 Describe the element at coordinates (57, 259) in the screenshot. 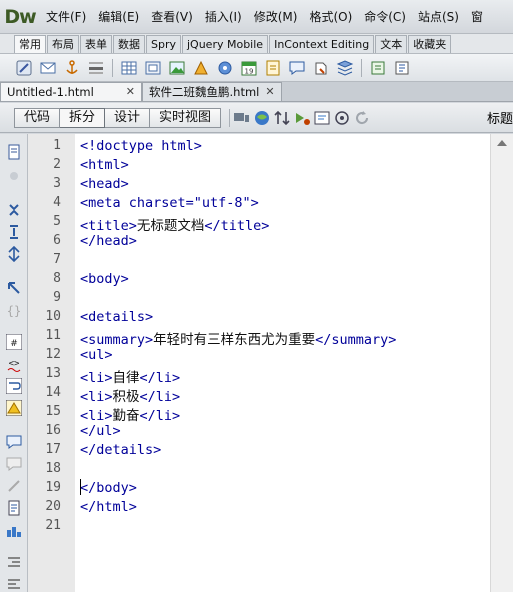

I see `line-number: 7` at that location.